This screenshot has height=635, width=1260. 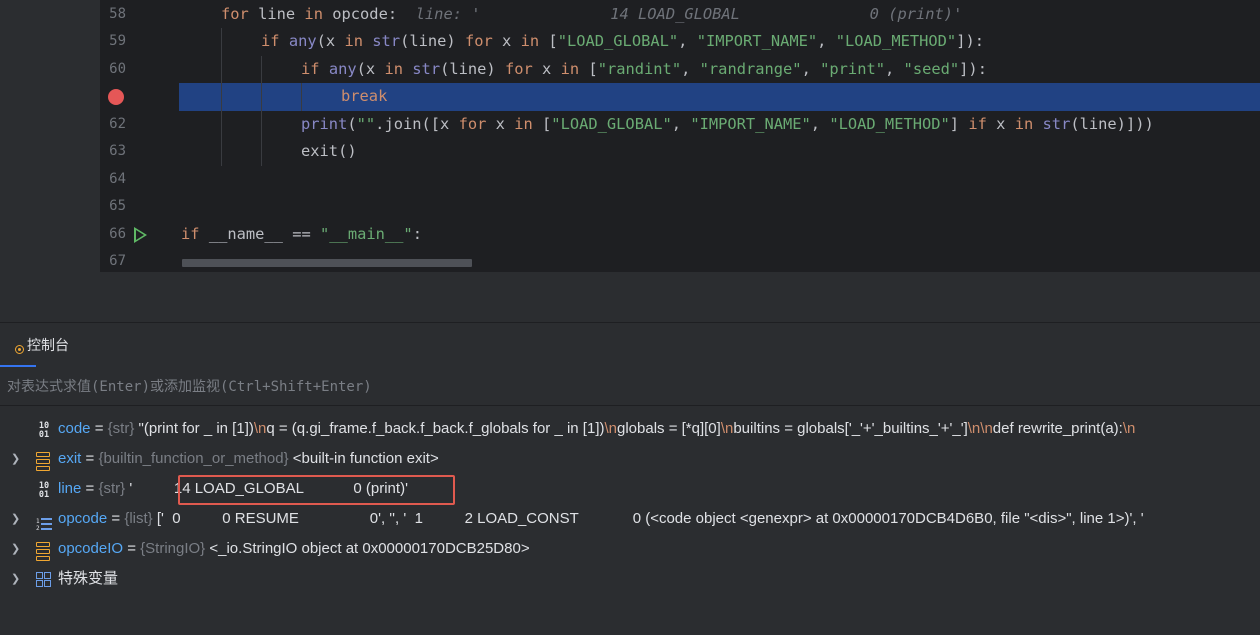 What do you see at coordinates (39, 345) in the screenshot?
I see `tab-console: 控制台` at bounding box center [39, 345].